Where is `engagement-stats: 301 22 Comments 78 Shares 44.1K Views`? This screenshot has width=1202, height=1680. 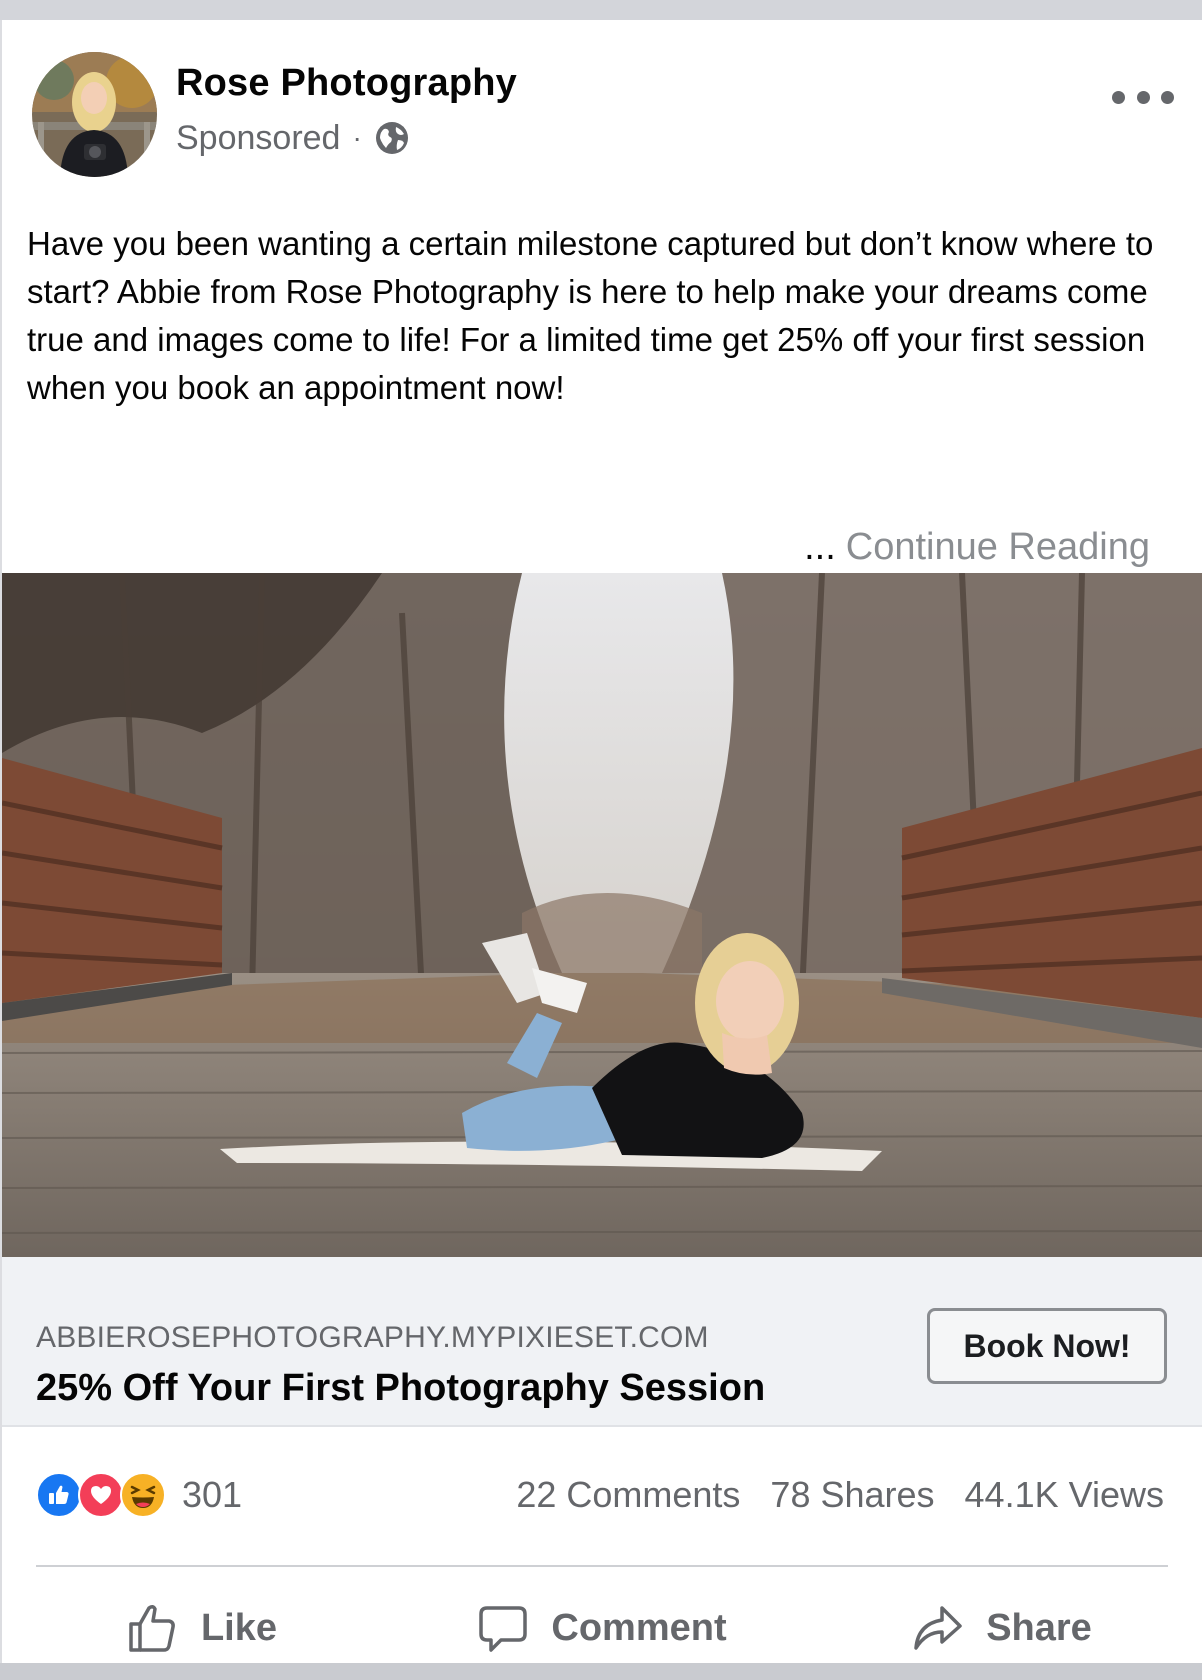 engagement-stats: 301 22 Comments 78 Shares 44.1K Views is located at coordinates (602, 1492).